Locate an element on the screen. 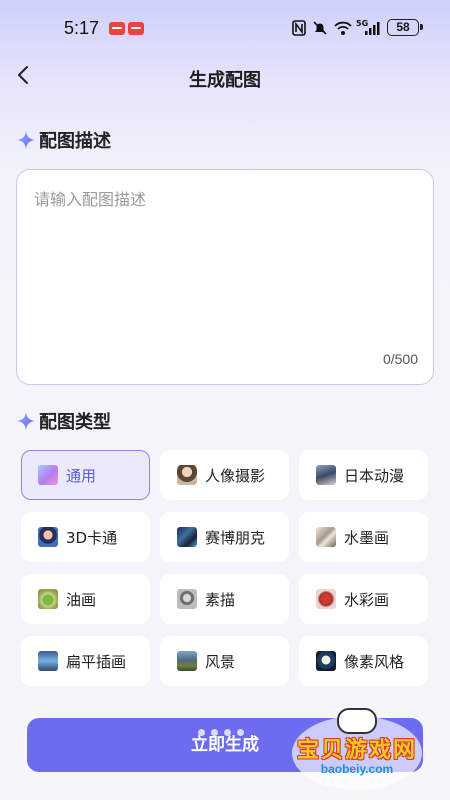 The width and height of the screenshot is (450, 800). style-option-label: 日本动漫 is located at coordinates (374, 475).